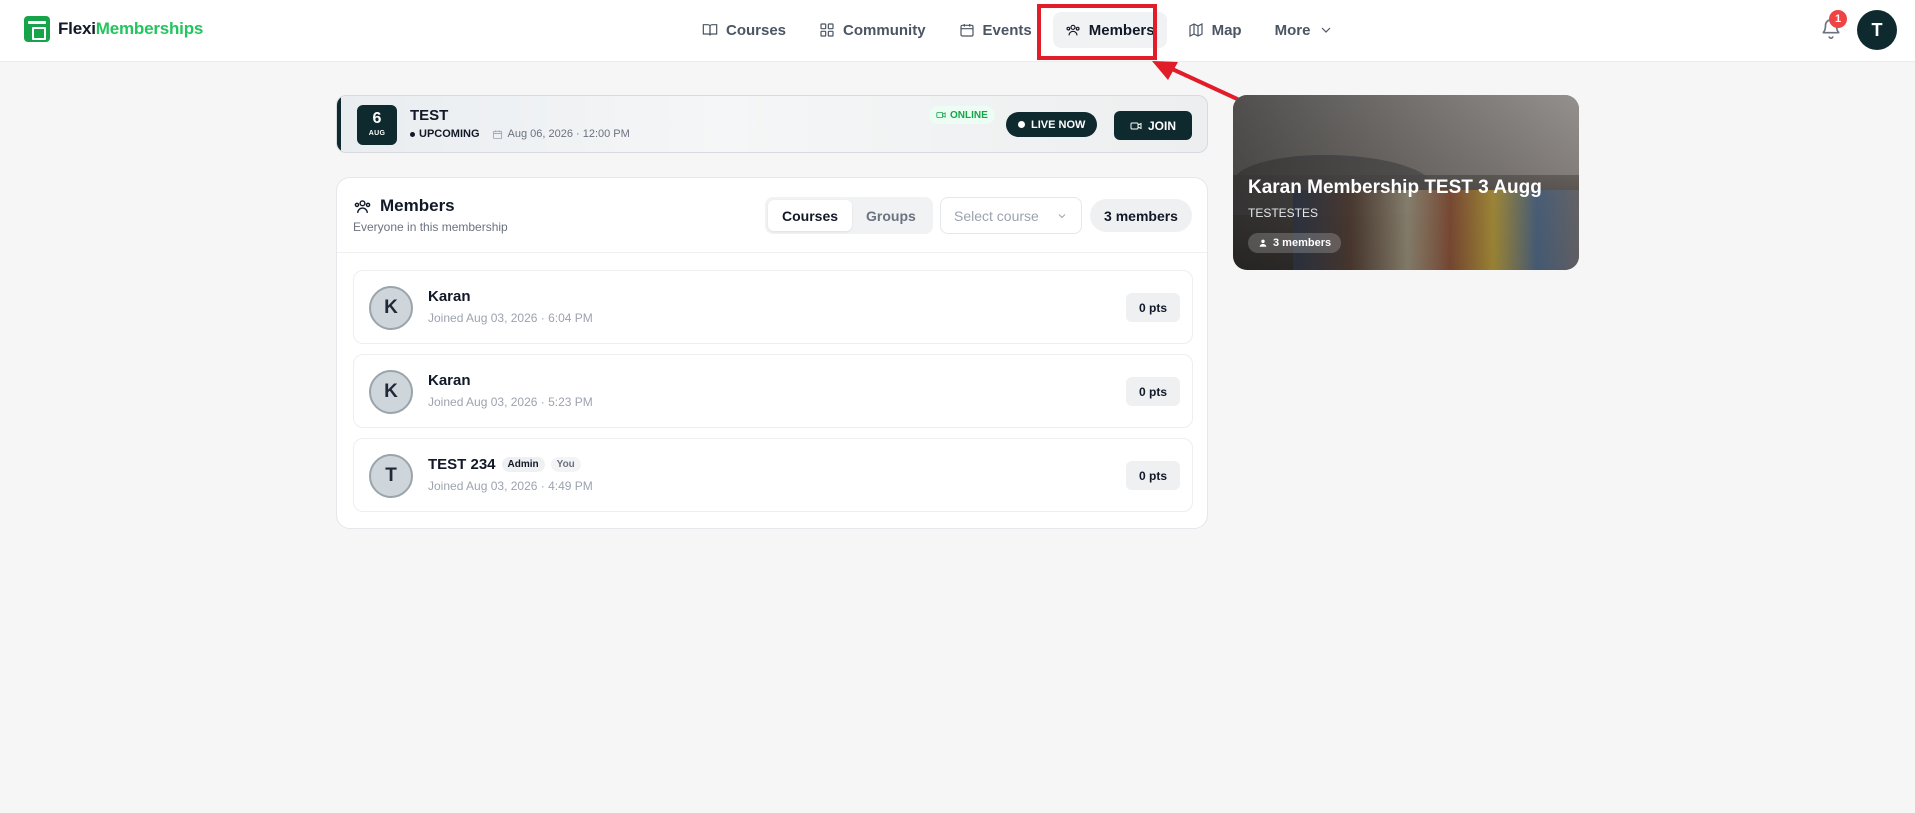  What do you see at coordinates (1838, 19) in the screenshot?
I see `notification-count-badge: 1` at bounding box center [1838, 19].